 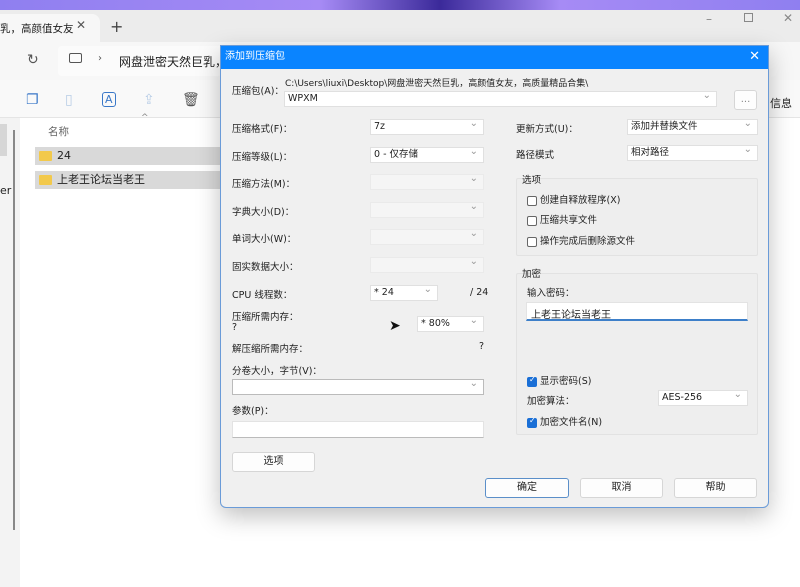 I want to click on copy-icon: ❐, so click(x=32, y=100).